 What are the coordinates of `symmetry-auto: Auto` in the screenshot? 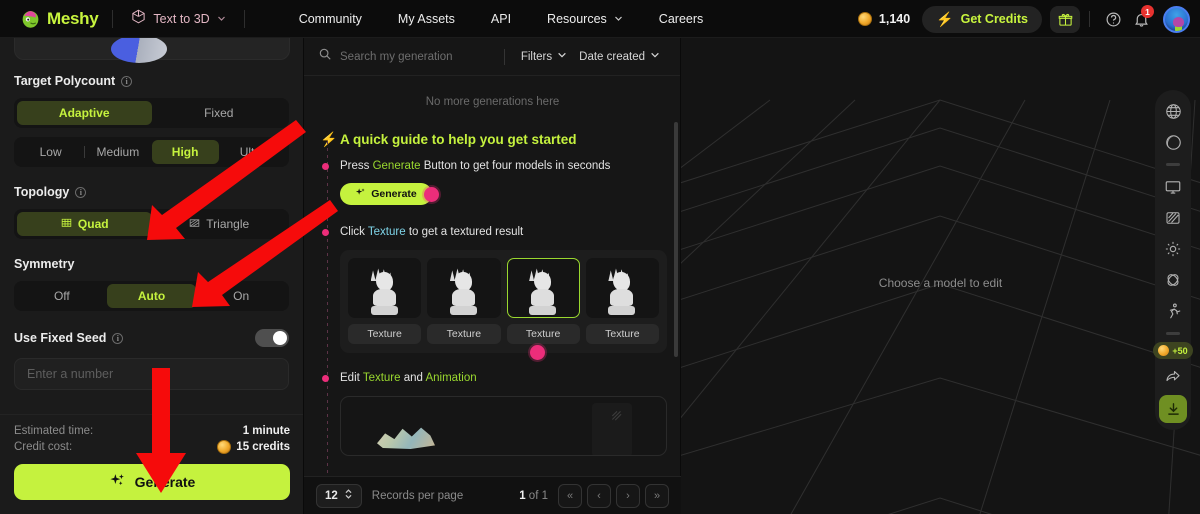 It's located at (151, 296).